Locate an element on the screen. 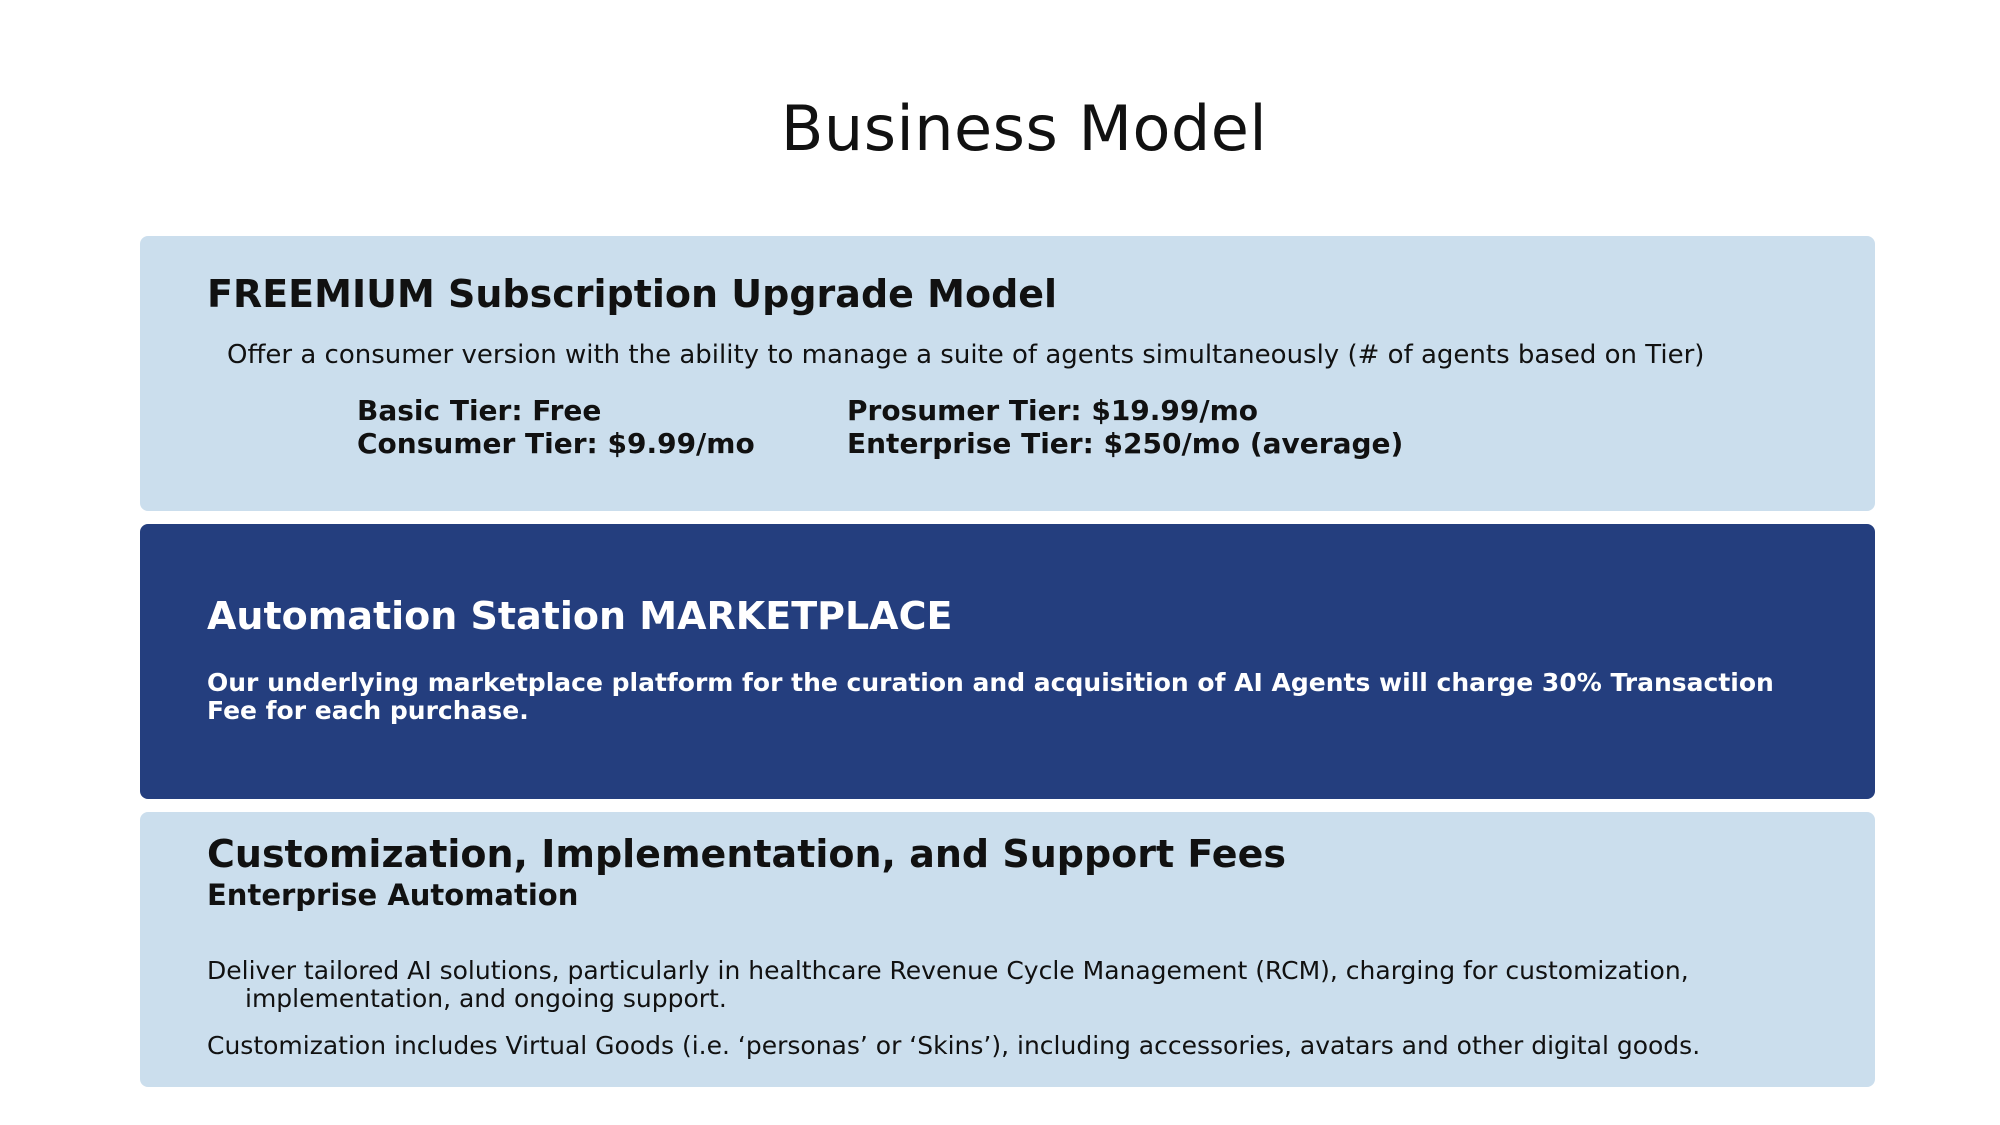  tier-consumer: Consumer Tier: $9.99/mo is located at coordinates (556, 443).